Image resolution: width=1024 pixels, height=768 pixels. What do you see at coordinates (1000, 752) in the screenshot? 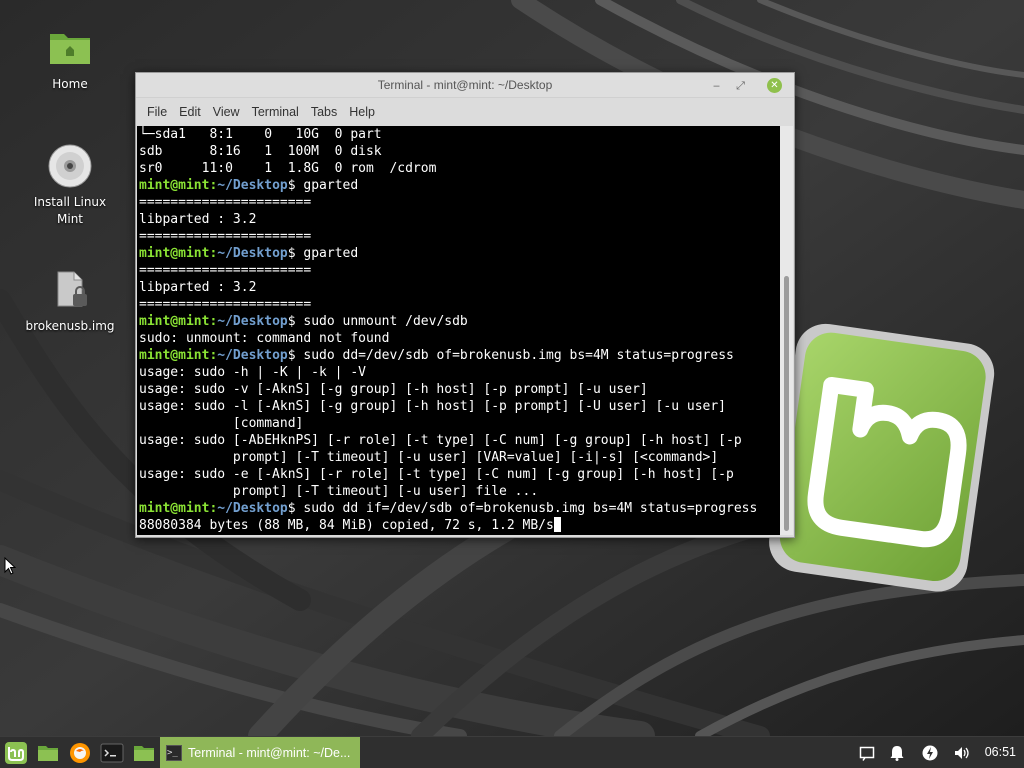
I see `clock: 06:51` at bounding box center [1000, 752].